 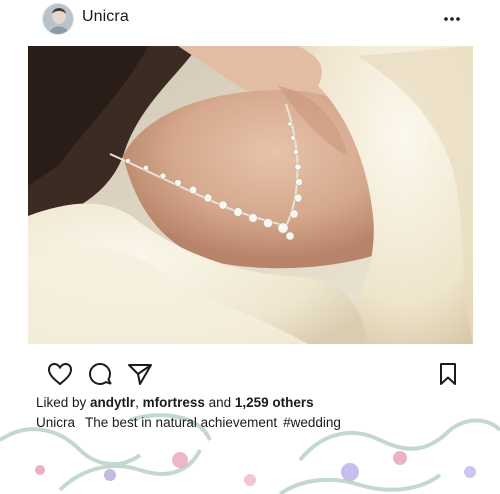 I want to click on liked-prefix: Liked by, so click(x=63, y=402).